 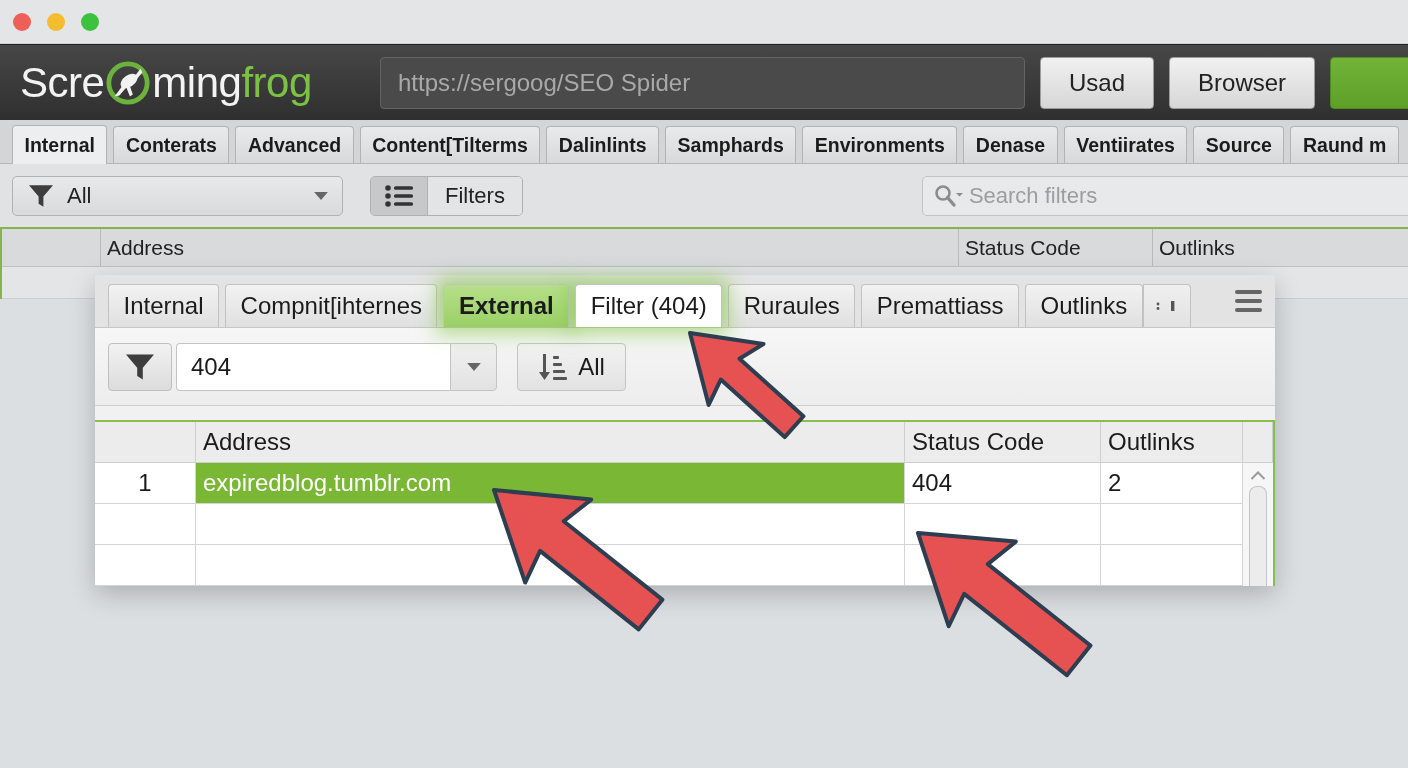 What do you see at coordinates (1097, 82) in the screenshot?
I see `header-button: Usad` at bounding box center [1097, 82].